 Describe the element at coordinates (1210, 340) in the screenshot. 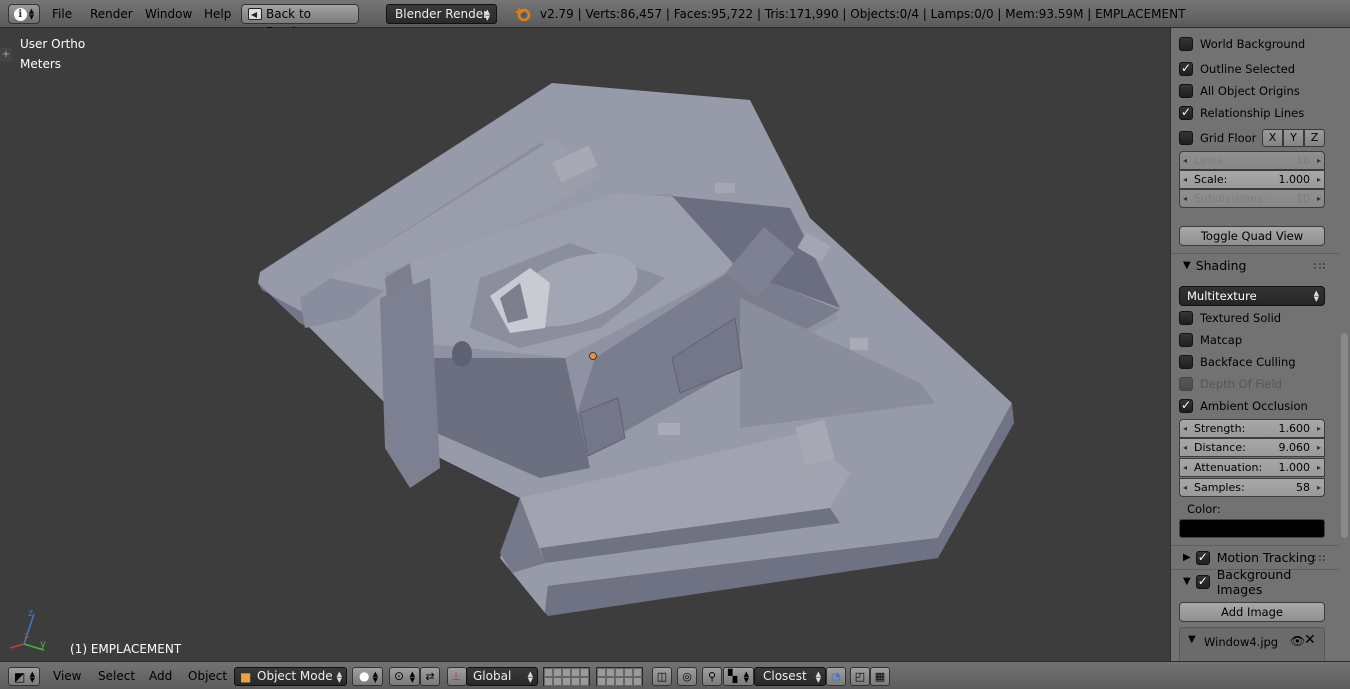

I see `matcap-checkbox: Matcap` at that location.